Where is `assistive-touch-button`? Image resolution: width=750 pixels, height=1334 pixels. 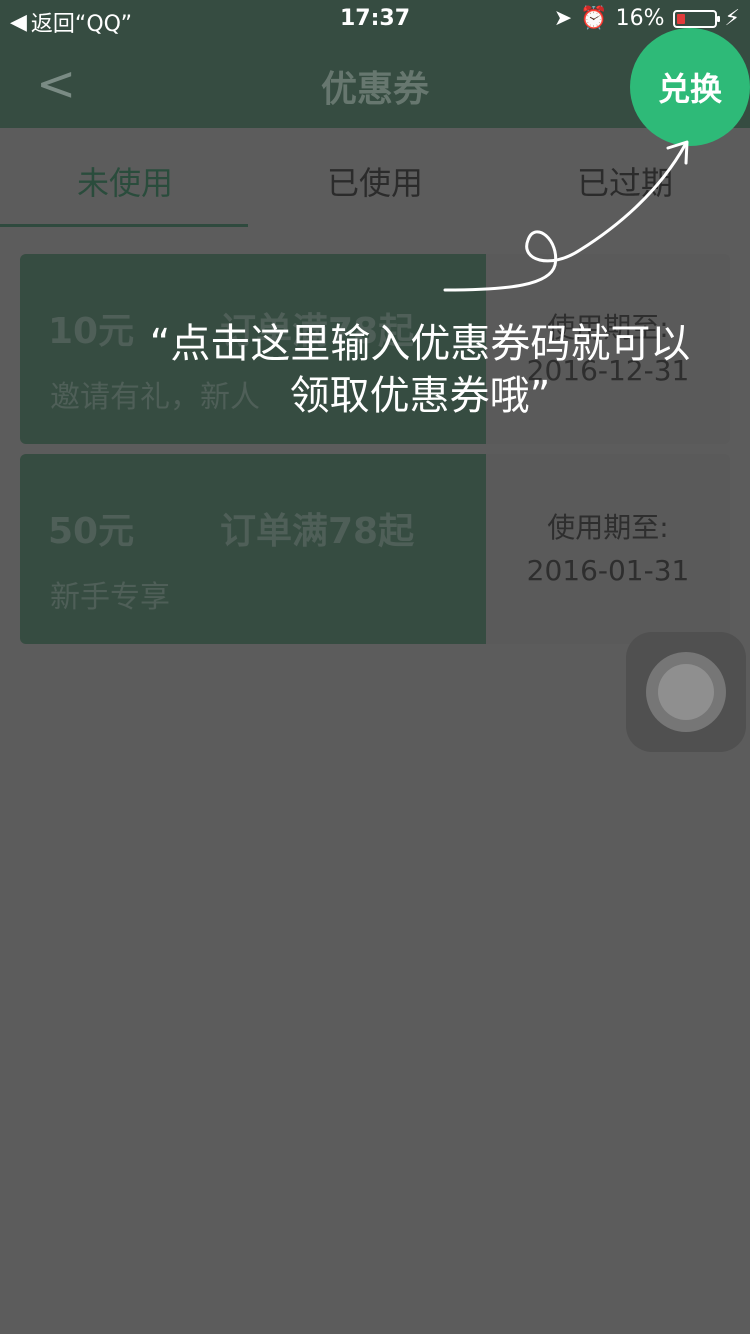 assistive-touch-button is located at coordinates (686, 692).